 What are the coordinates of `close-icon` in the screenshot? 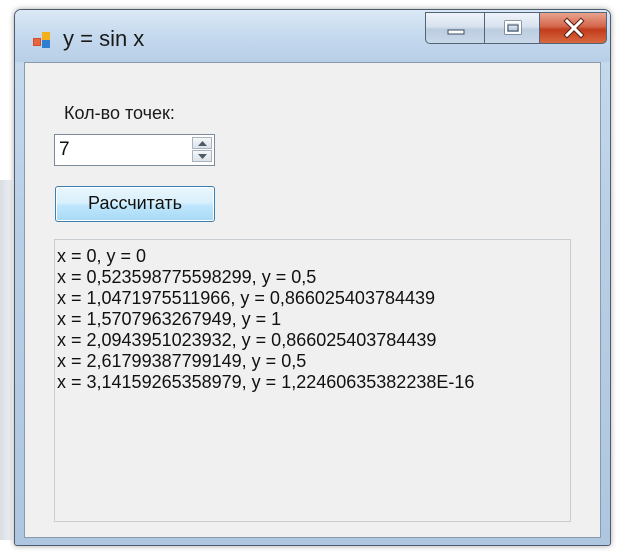 It's located at (574, 28).